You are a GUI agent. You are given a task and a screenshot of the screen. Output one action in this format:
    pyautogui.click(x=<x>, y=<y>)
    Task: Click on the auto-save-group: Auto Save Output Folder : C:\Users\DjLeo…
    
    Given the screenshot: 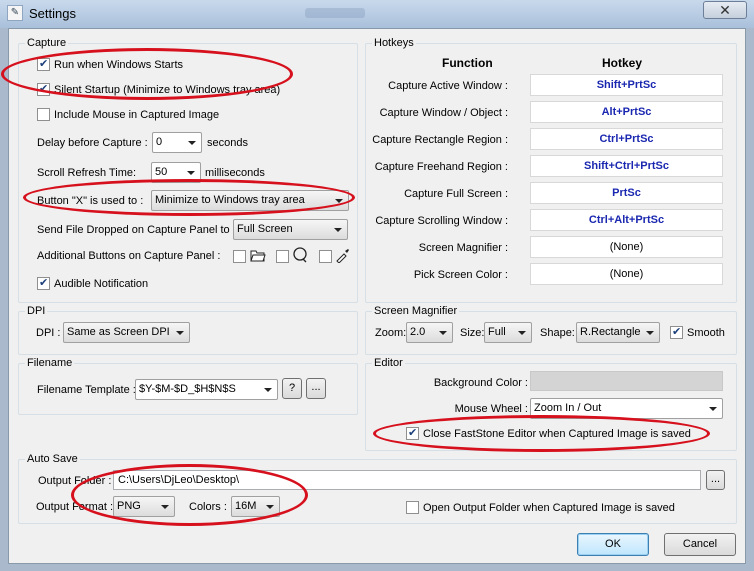 What is the action you would take?
    pyautogui.click(x=377, y=488)
    